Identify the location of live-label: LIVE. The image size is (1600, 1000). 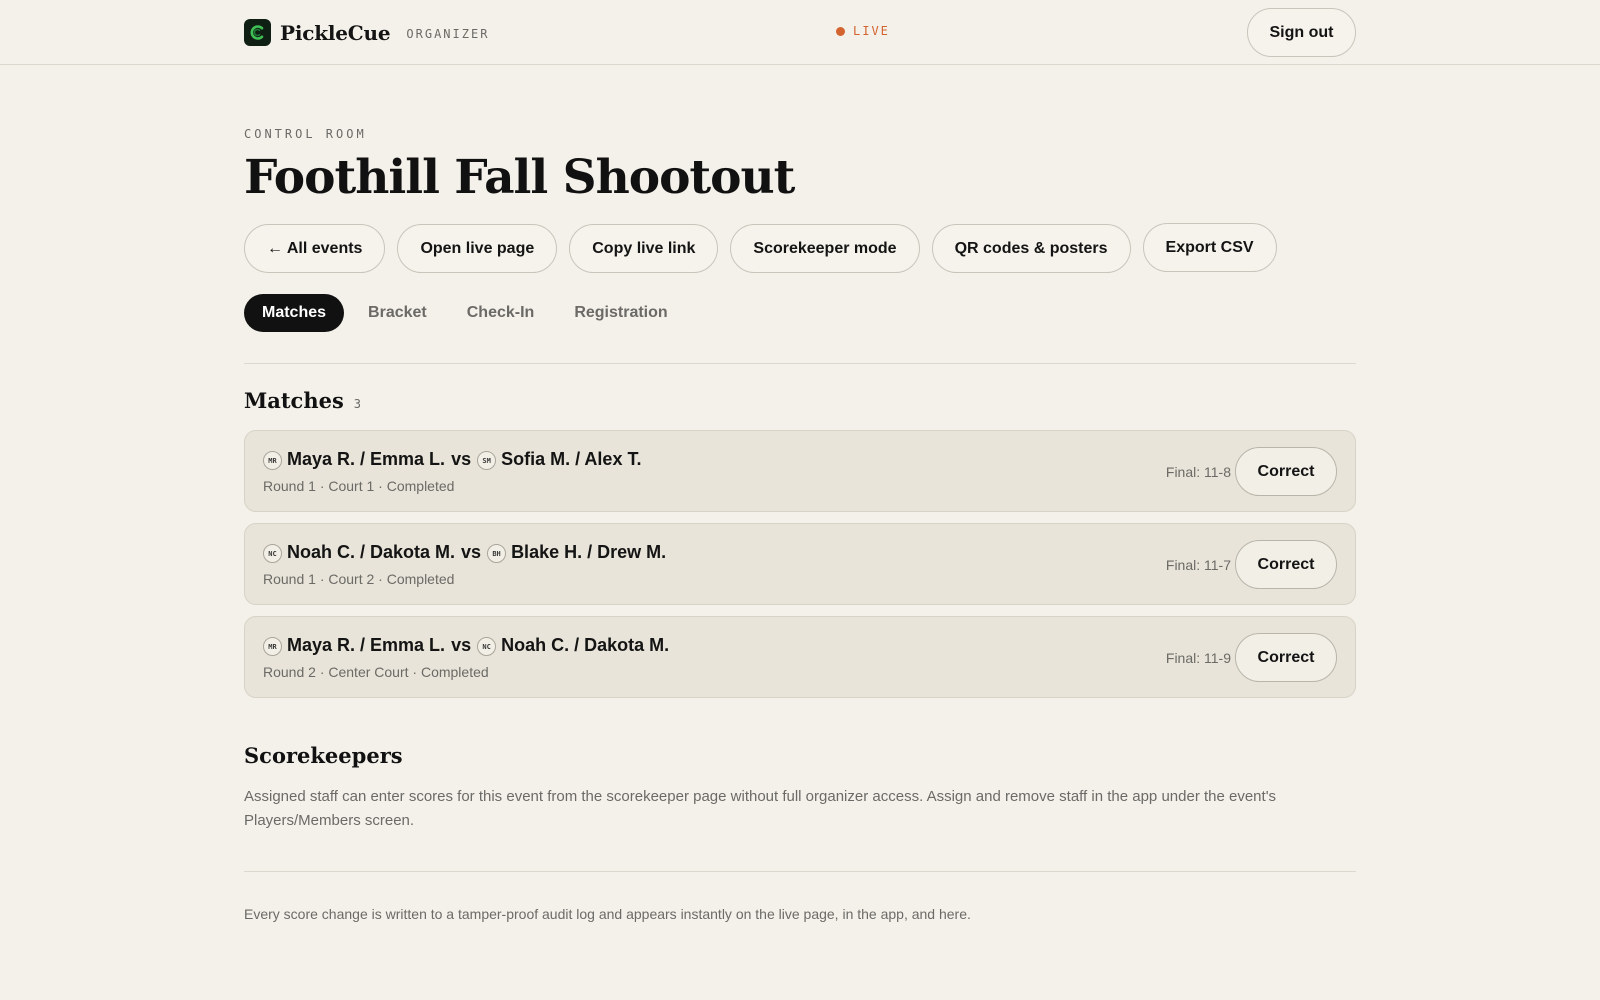
(871, 31).